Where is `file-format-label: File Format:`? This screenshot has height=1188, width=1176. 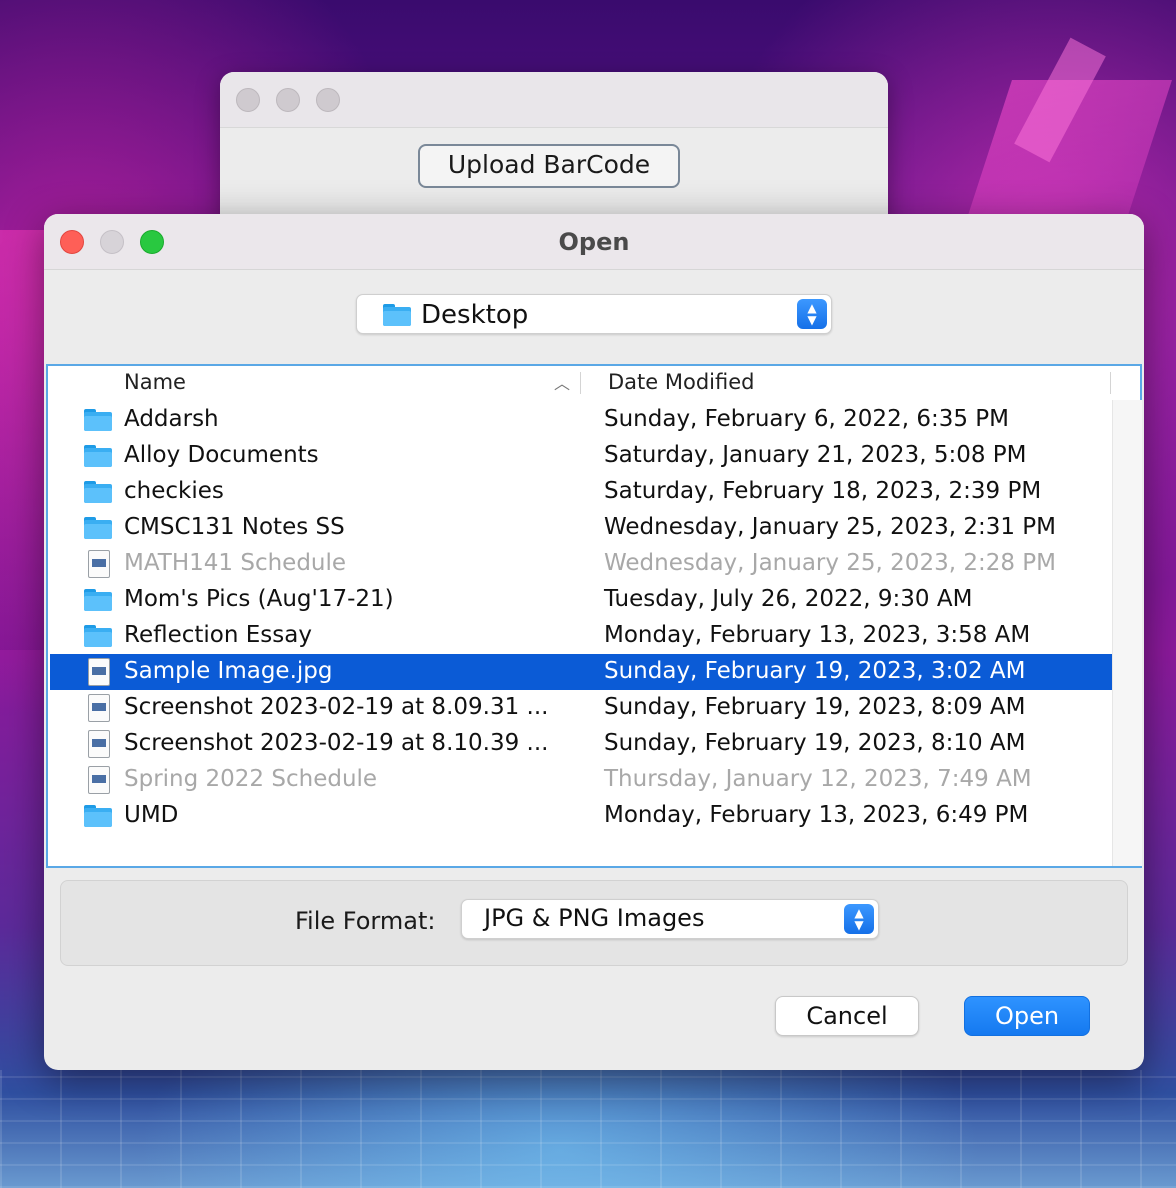 file-format-label: File Format: is located at coordinates (365, 921).